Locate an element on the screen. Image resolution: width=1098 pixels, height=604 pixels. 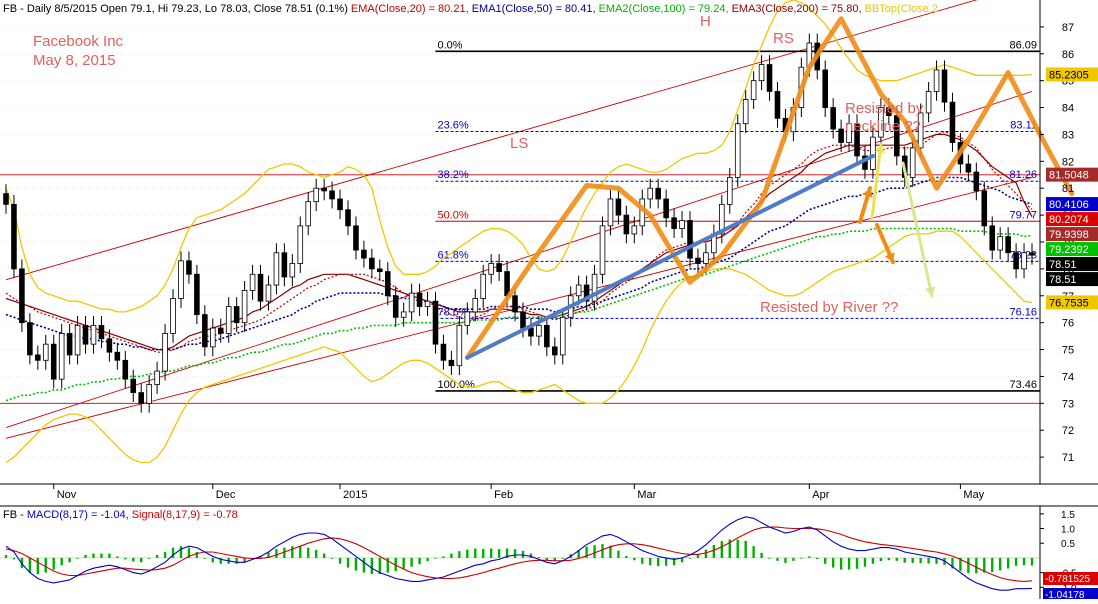
fib-value-label: 81.26 is located at coordinates (1023, 175).